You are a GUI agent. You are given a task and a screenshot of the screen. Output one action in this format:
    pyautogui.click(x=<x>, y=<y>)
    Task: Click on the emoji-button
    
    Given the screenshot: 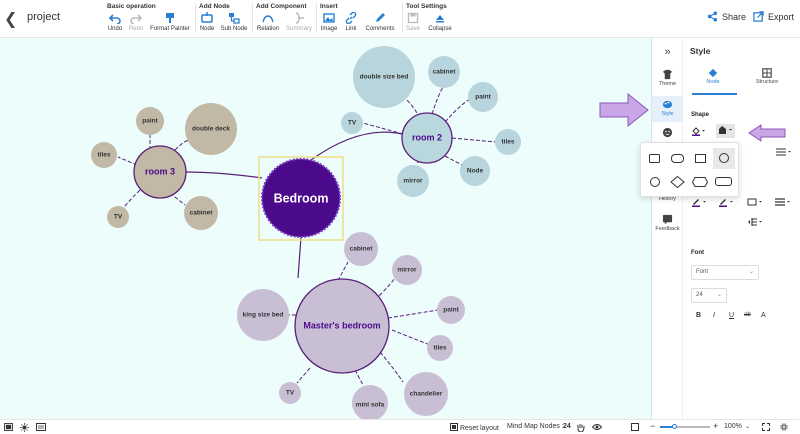 What is the action you would take?
    pyautogui.click(x=667, y=133)
    